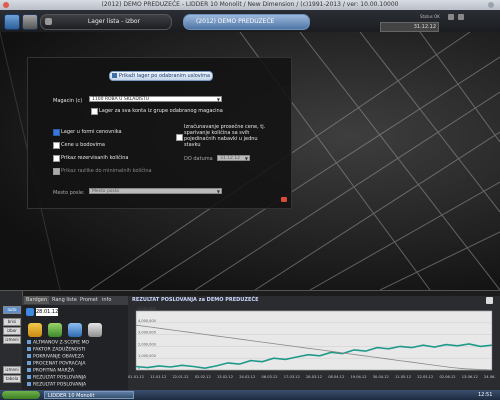 This screenshot has height=400, width=500. What do you see at coordinates (12, 370) in the screenshot?
I see `side-button-izmeni-2: izmeni` at bounding box center [12, 370].